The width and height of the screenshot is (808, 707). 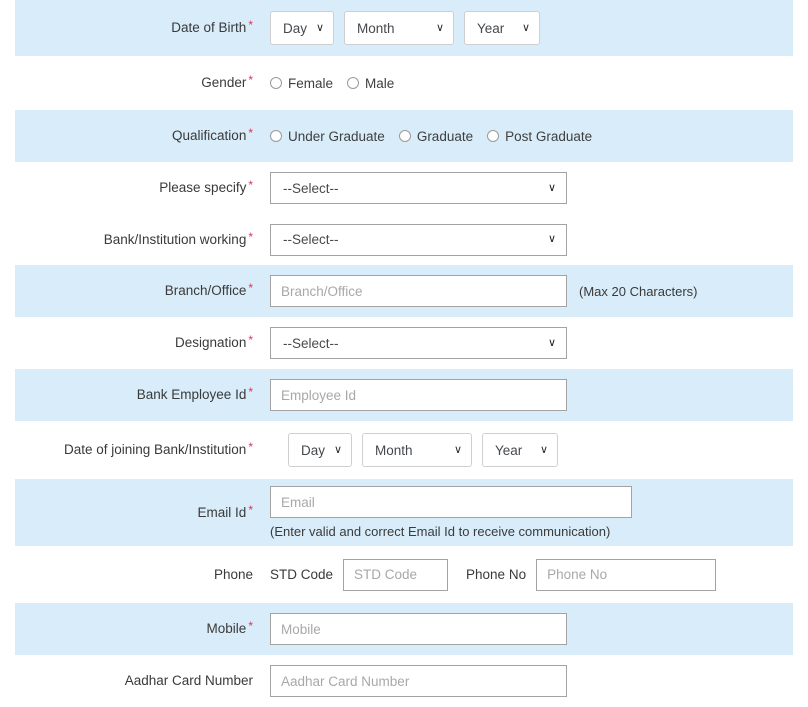 I want to click on field-designation: --Select-- ∨, so click(x=531, y=343).